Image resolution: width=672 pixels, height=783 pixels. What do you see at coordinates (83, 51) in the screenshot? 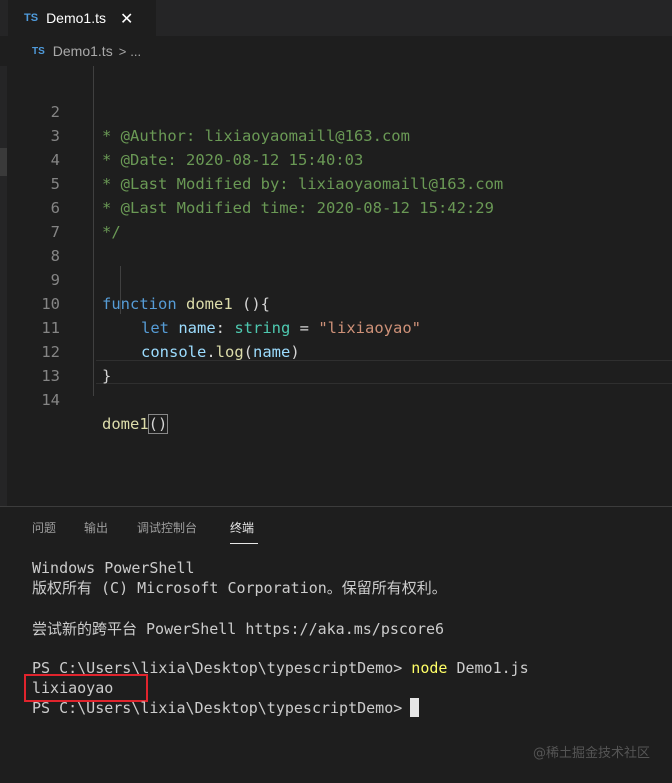
I see `breadcrumb-file: Demo1.ts` at bounding box center [83, 51].